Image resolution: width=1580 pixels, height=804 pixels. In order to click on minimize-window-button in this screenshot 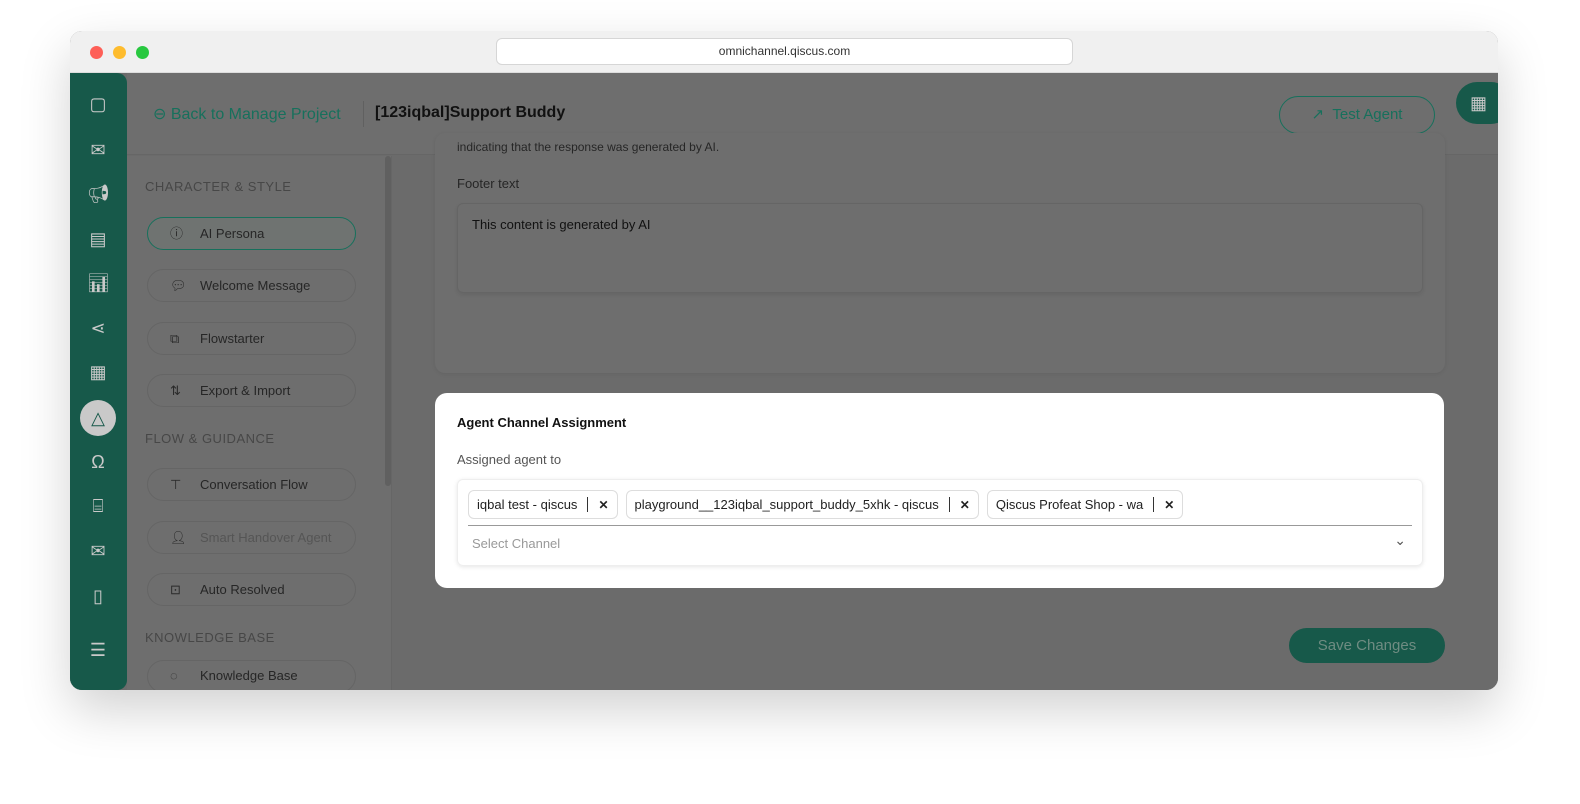, I will do `click(119, 52)`.